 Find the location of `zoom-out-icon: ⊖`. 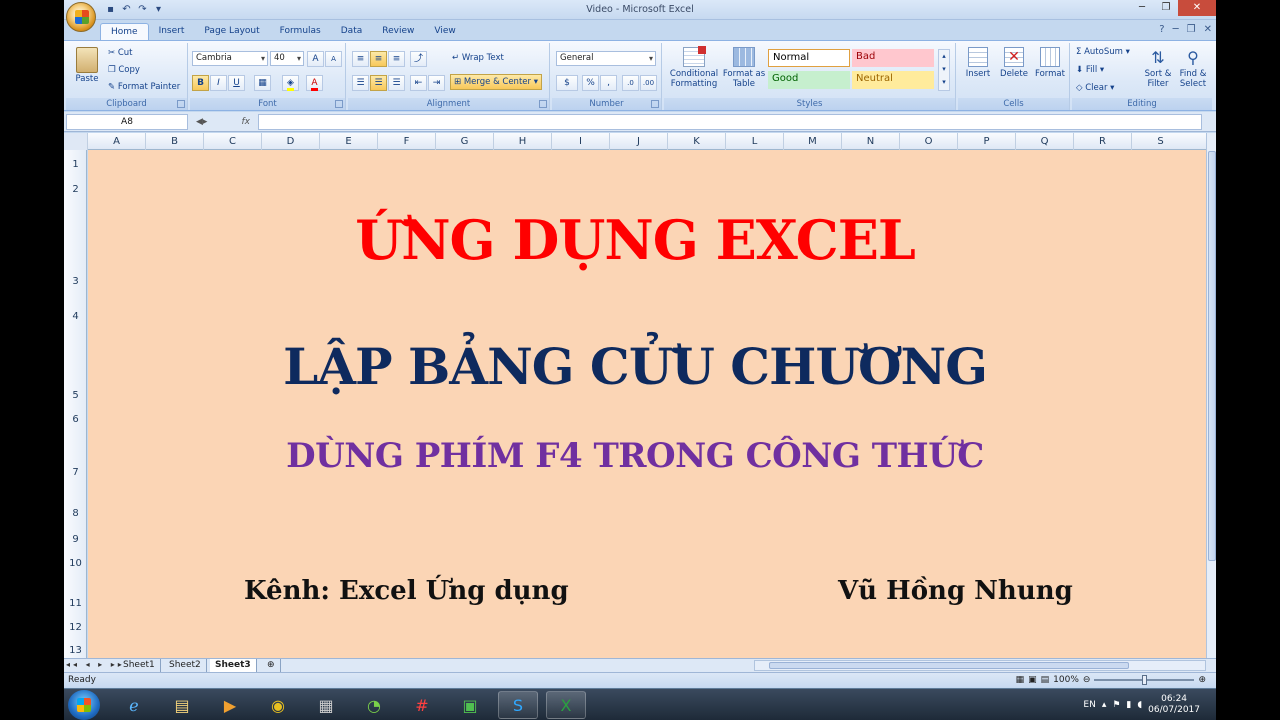

zoom-out-icon: ⊖ is located at coordinates (1087, 680).